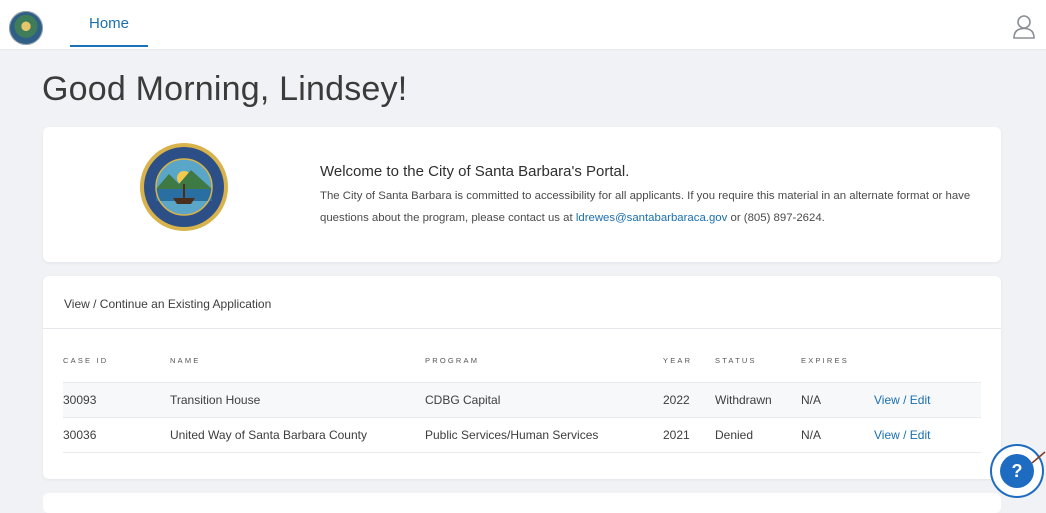  Describe the element at coordinates (297, 400) in the screenshot. I see `cell-name: Transition House` at that location.